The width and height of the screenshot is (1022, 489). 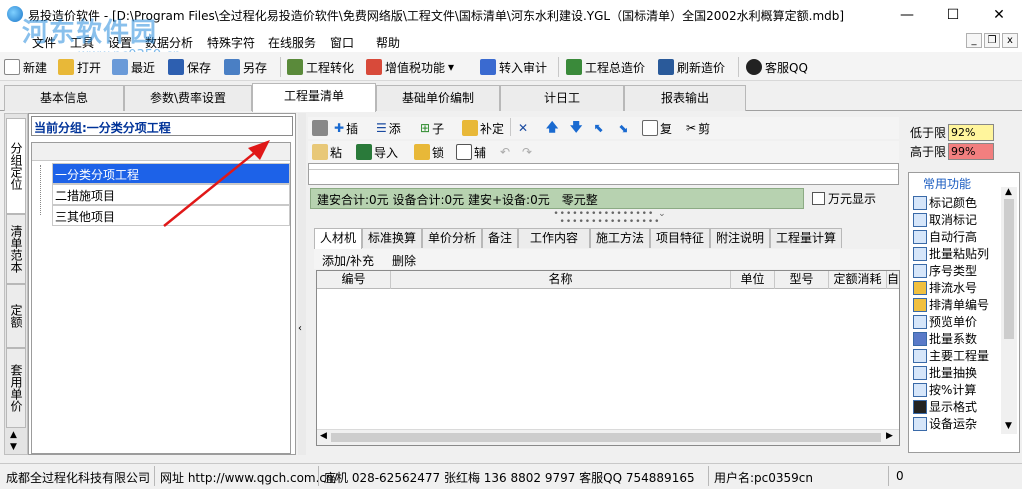 I want to click on new-button: 新建, so click(x=25, y=67).